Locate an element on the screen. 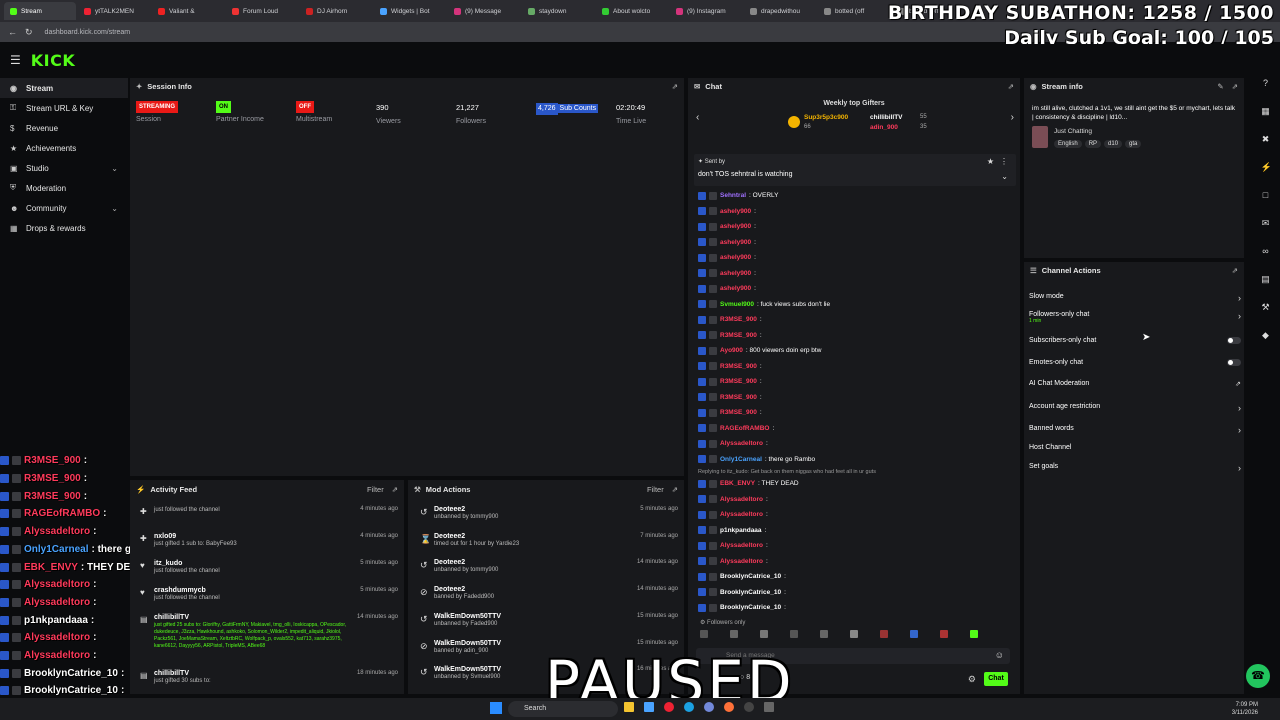 The width and height of the screenshot is (1280, 720). link-icon: ∞ is located at coordinates (1266, 251).